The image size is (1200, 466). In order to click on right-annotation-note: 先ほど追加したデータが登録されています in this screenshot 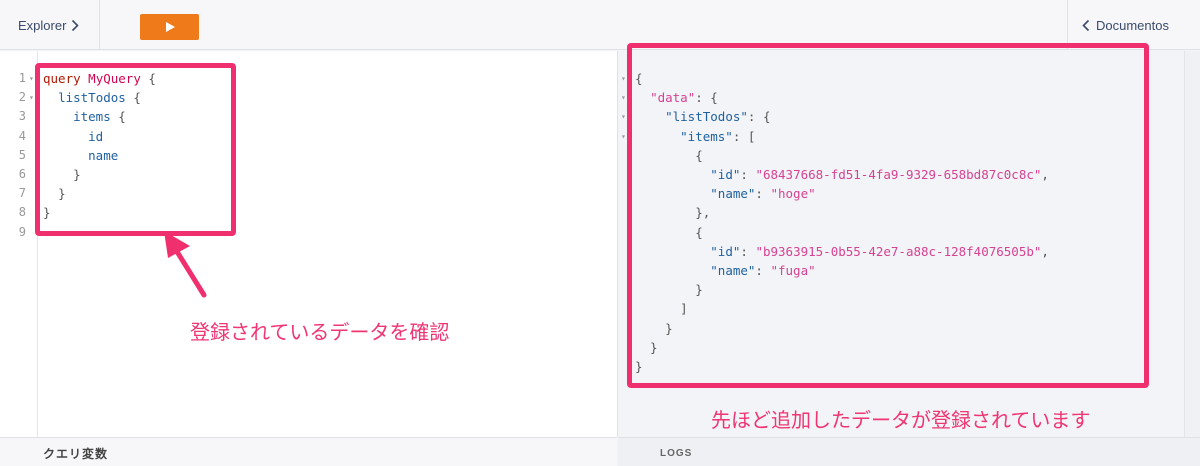, I will do `click(901, 420)`.